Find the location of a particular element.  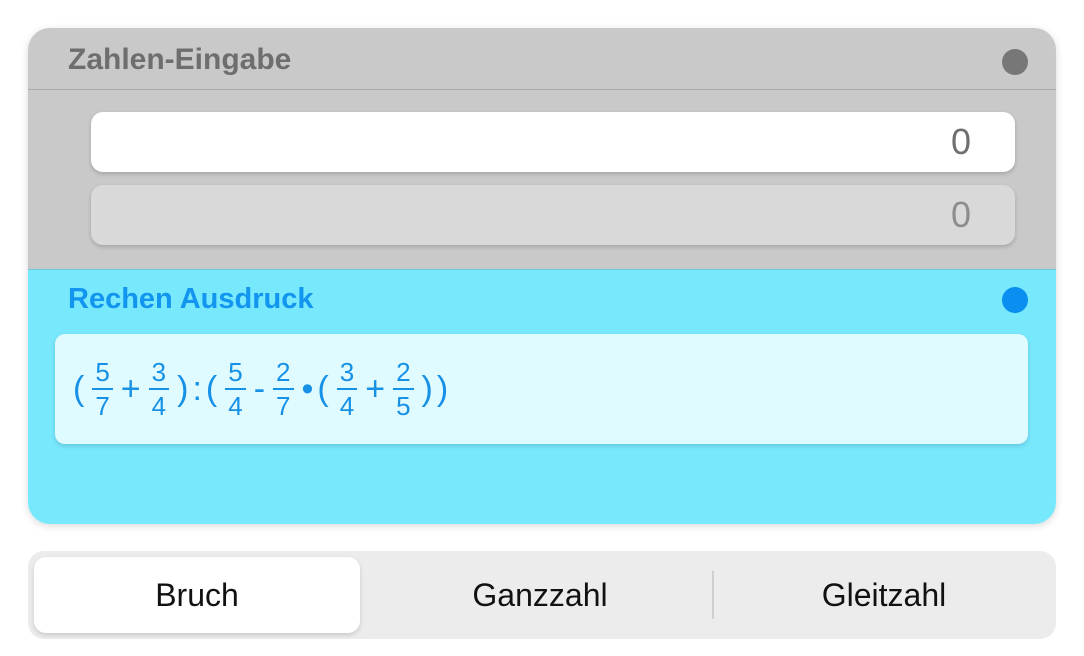

mode-option-integer: Ganzzahl is located at coordinates (540, 595).